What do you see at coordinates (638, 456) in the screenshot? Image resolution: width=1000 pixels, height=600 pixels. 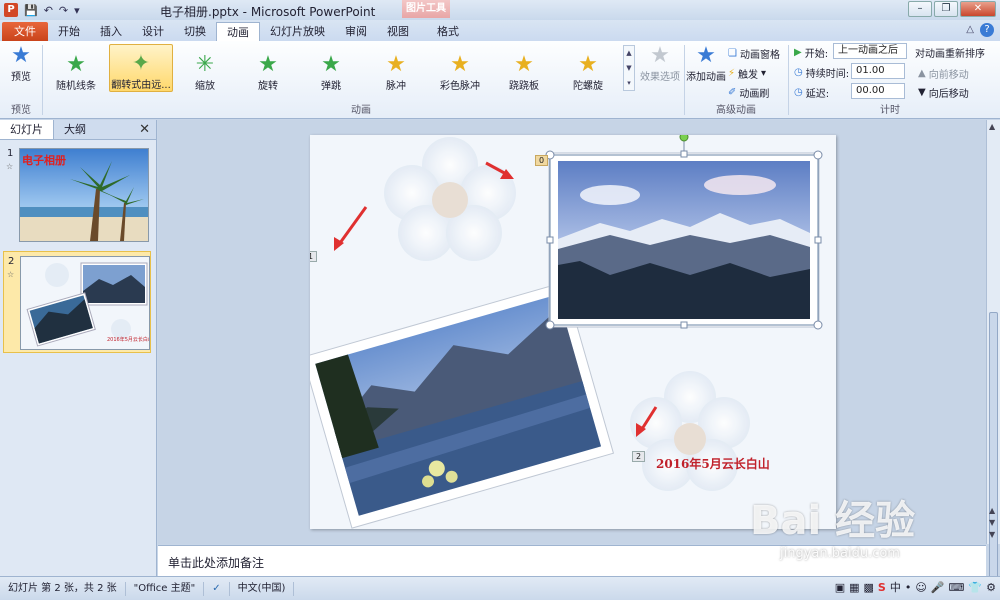 I see `animation-tag-2: 2` at bounding box center [638, 456].